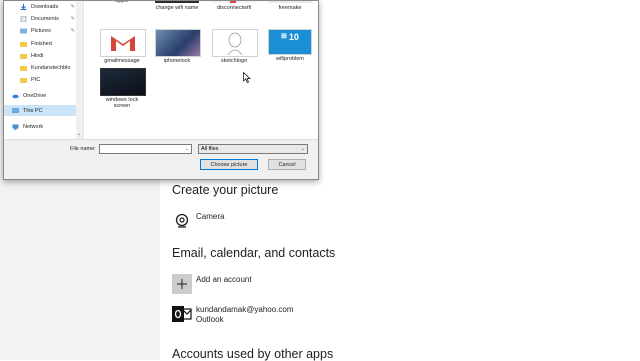 This screenshot has height=361, width=640. What do you see at coordinates (33, 110) in the screenshot?
I see `nav-label: This PC` at bounding box center [33, 110].